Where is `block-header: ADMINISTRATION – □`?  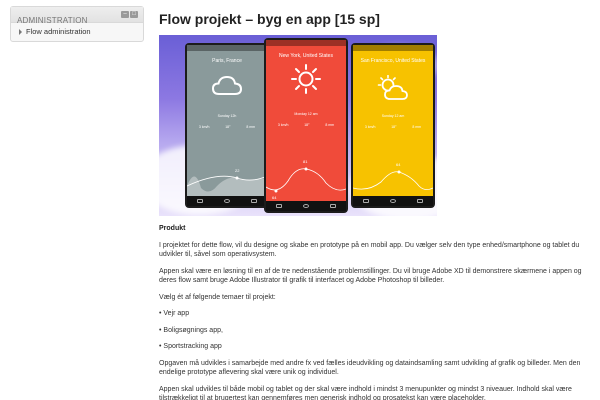 block-header: ADMINISTRATION – □ is located at coordinates (77, 16).